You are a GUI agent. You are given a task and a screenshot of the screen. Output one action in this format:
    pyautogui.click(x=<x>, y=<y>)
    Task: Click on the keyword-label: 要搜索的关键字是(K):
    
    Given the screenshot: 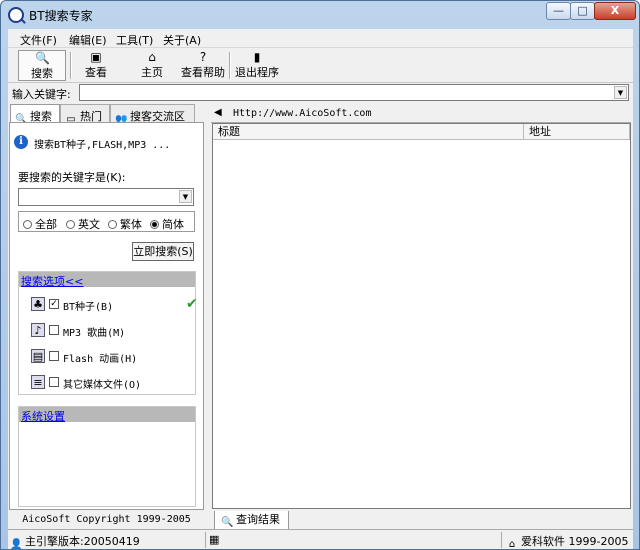 What is the action you would take?
    pyautogui.click(x=72, y=177)
    